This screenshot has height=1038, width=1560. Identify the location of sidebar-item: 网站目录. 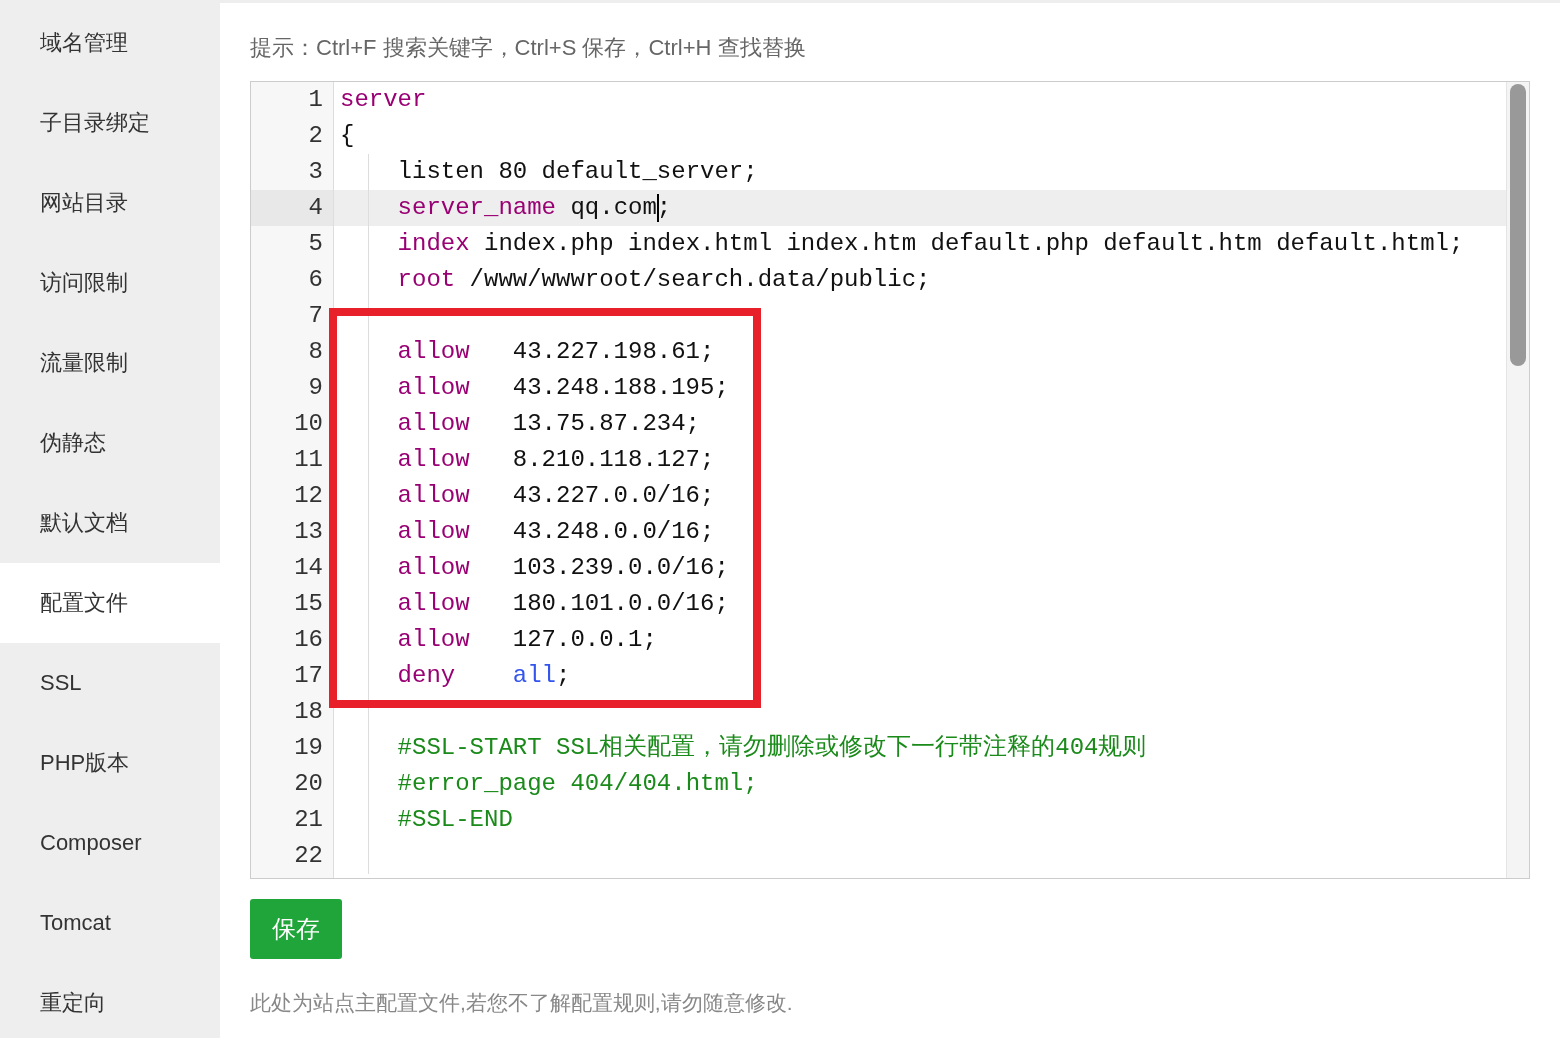
(110, 203).